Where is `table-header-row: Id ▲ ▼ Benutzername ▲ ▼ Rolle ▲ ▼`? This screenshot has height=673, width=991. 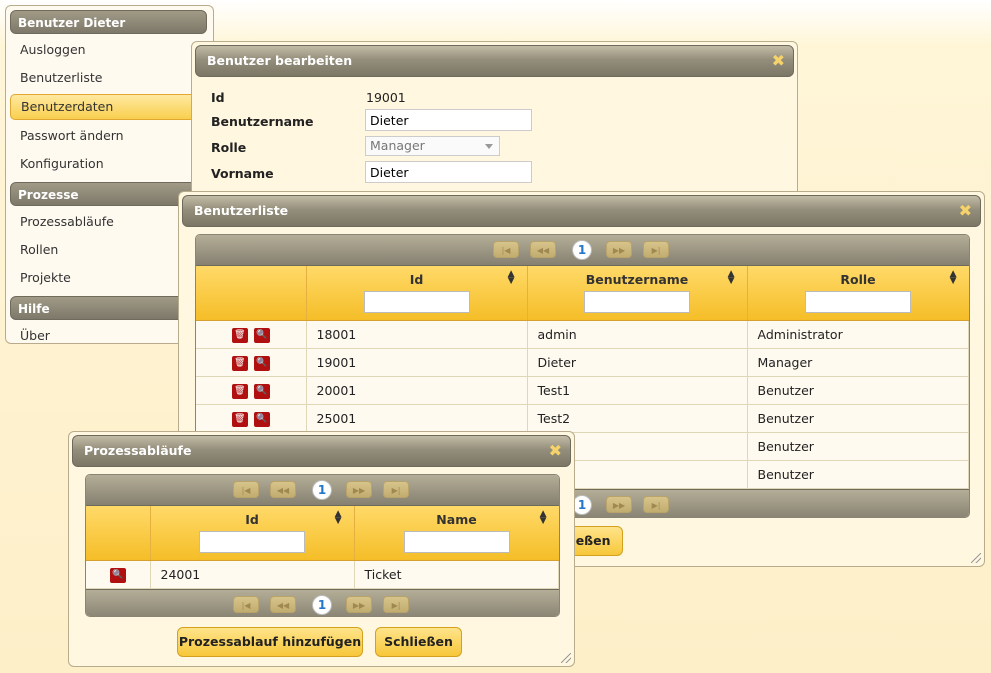 table-header-row: Id ▲ ▼ Benutzername ▲ ▼ Rolle ▲ ▼ is located at coordinates (582, 293).